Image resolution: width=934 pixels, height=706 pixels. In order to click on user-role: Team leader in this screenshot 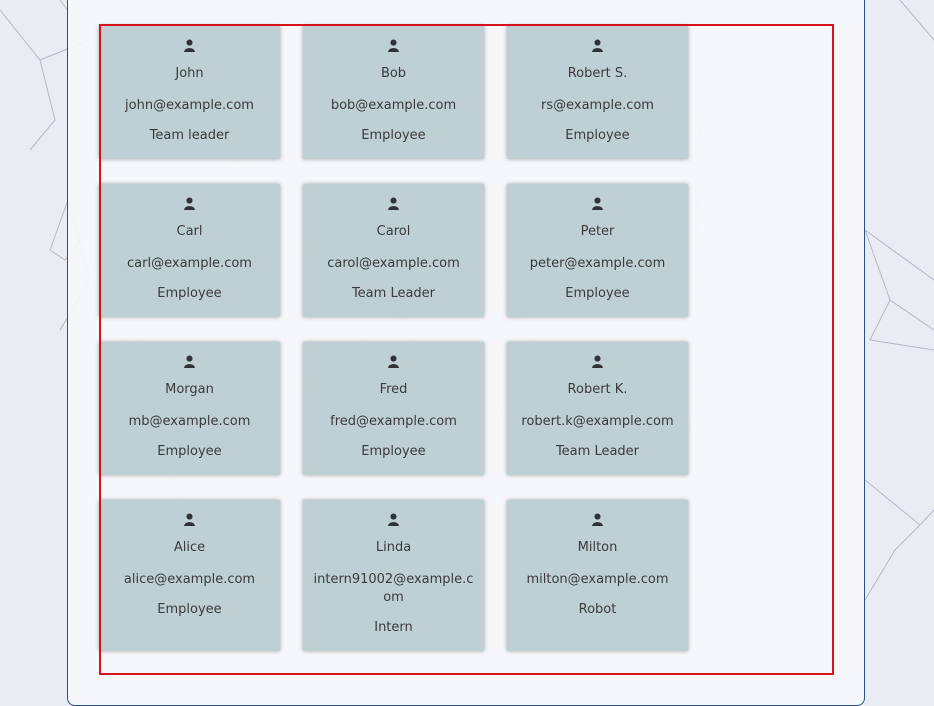, I will do `click(189, 135)`.